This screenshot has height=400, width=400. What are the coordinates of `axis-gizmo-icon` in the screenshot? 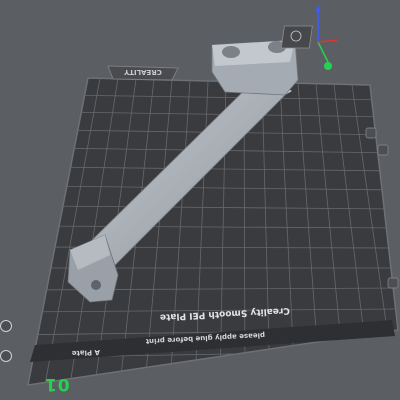 It's located at (327, 37).